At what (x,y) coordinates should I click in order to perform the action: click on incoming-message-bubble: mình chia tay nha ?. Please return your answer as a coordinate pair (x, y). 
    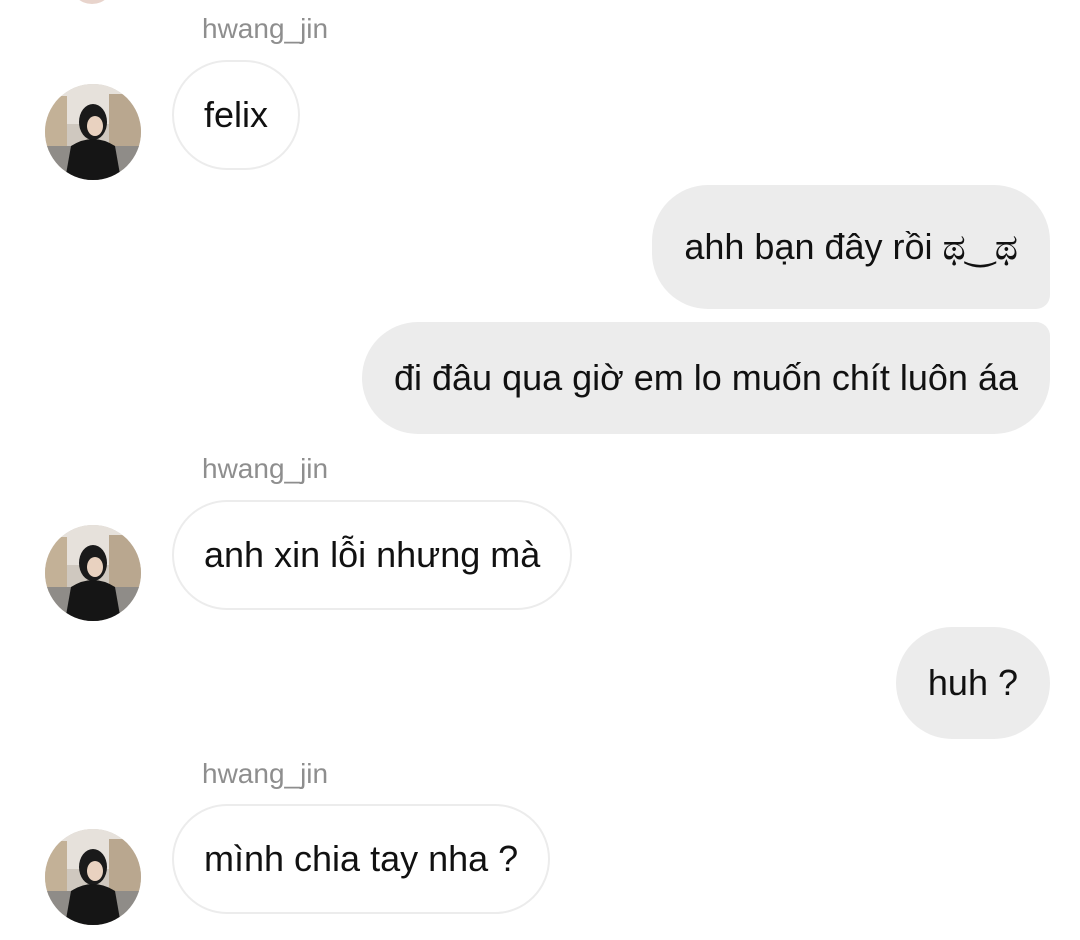
    Looking at the image, I should click on (361, 859).